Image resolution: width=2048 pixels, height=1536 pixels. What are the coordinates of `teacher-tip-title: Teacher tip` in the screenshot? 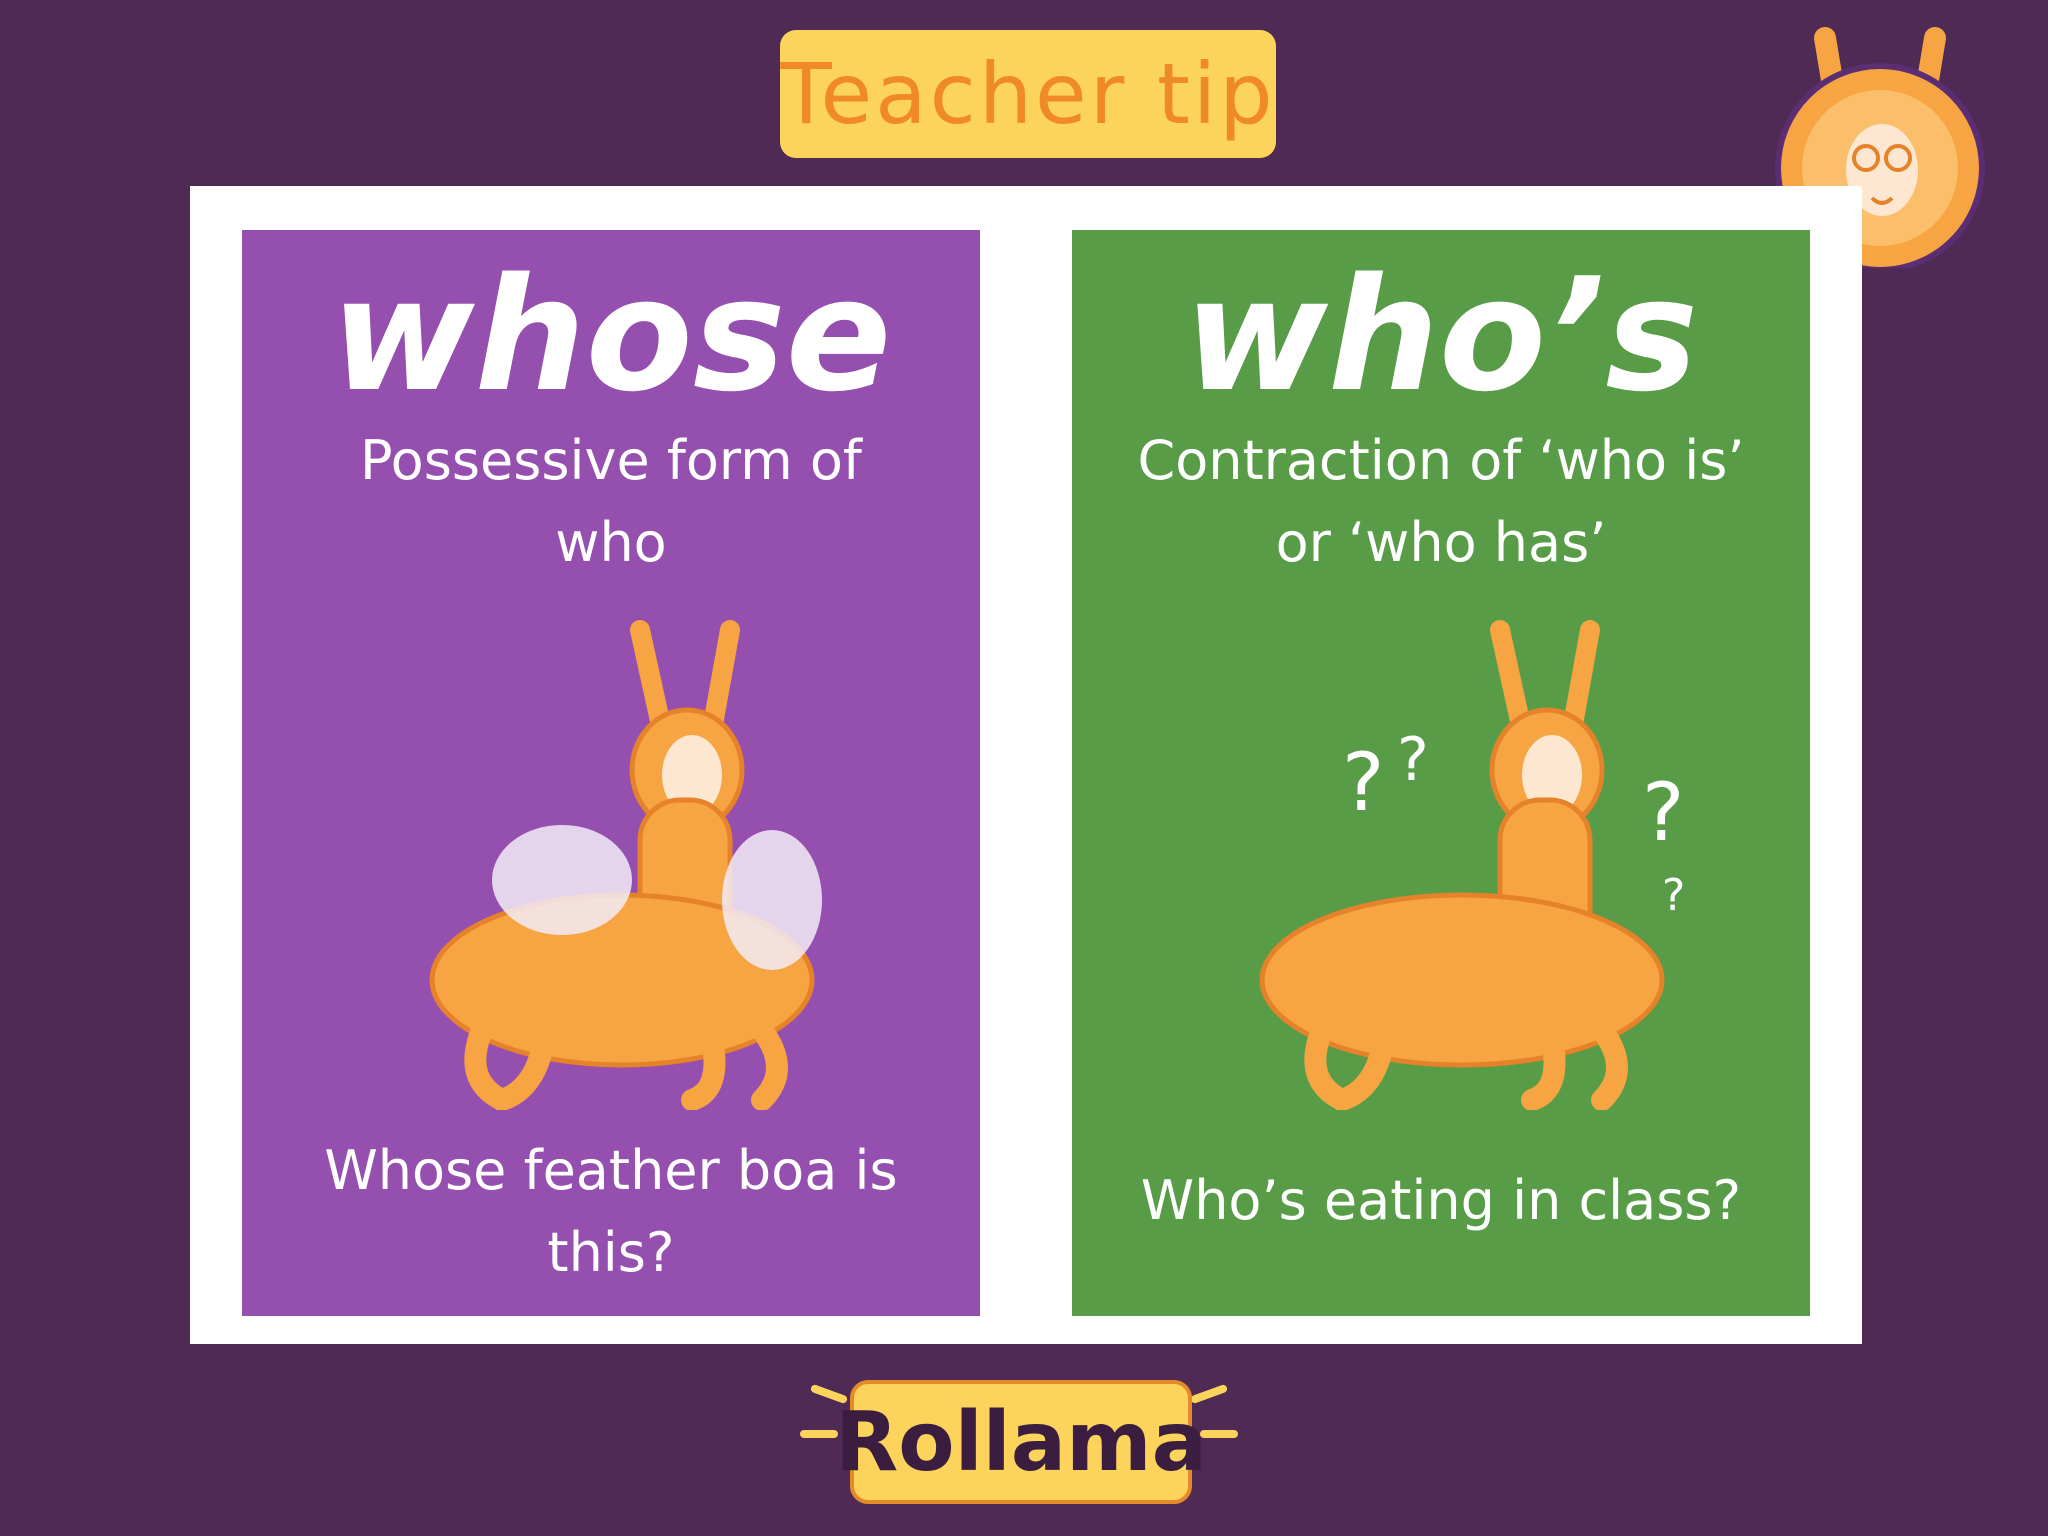 It's located at (1028, 94).